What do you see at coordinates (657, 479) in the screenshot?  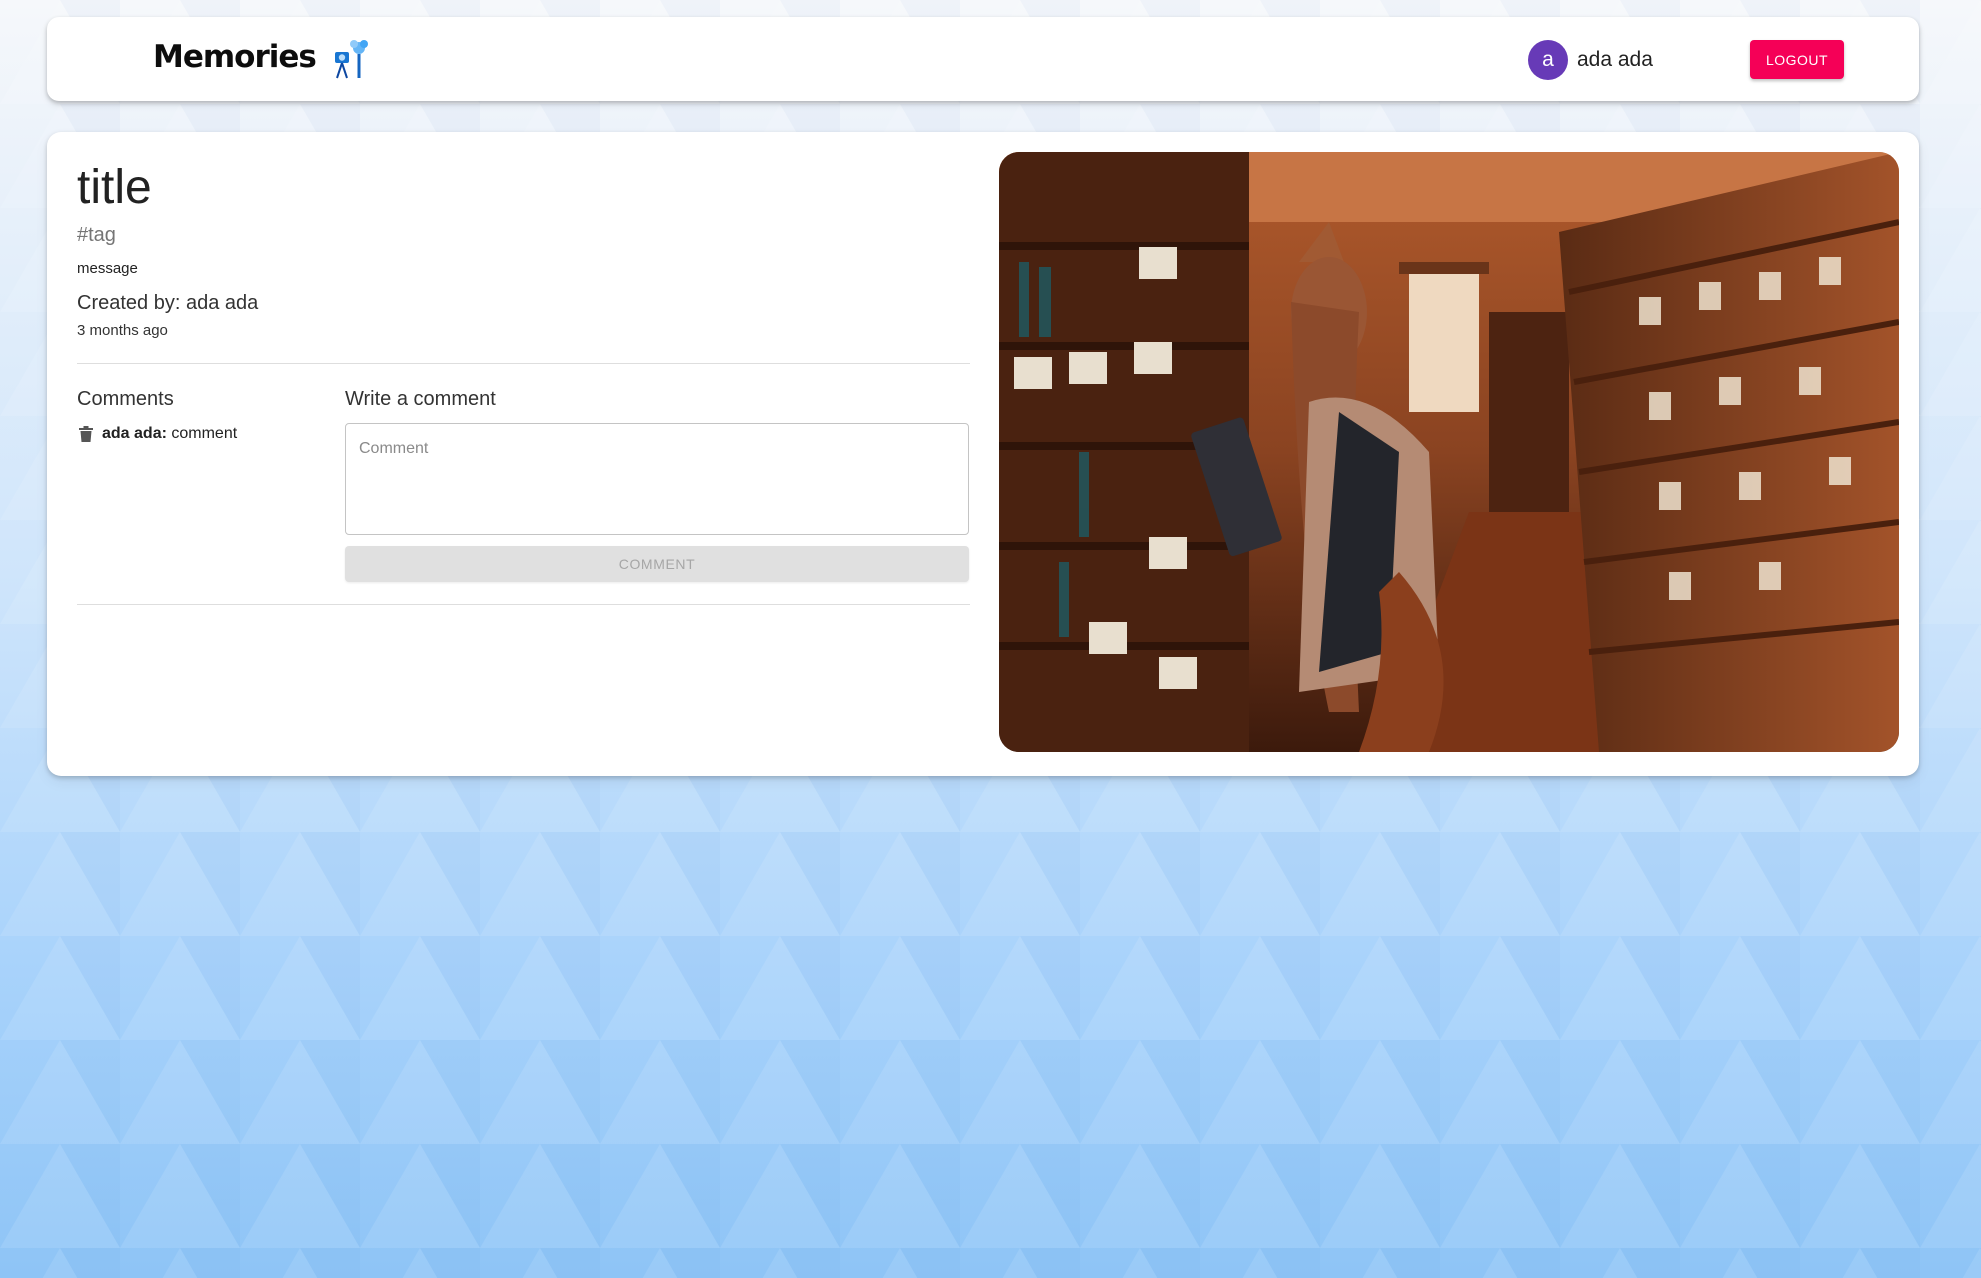 I see `comment-input` at bounding box center [657, 479].